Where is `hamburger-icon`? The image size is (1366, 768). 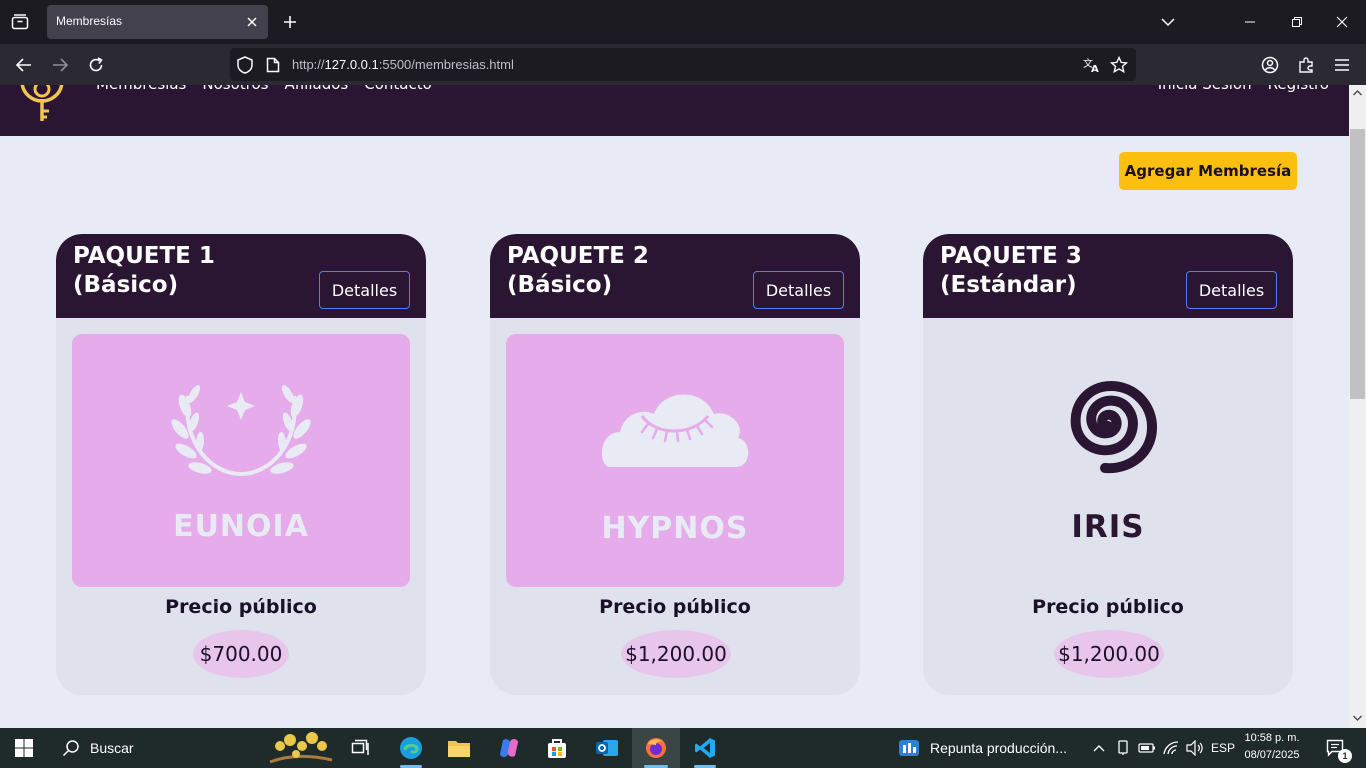 hamburger-icon is located at coordinates (1342, 65).